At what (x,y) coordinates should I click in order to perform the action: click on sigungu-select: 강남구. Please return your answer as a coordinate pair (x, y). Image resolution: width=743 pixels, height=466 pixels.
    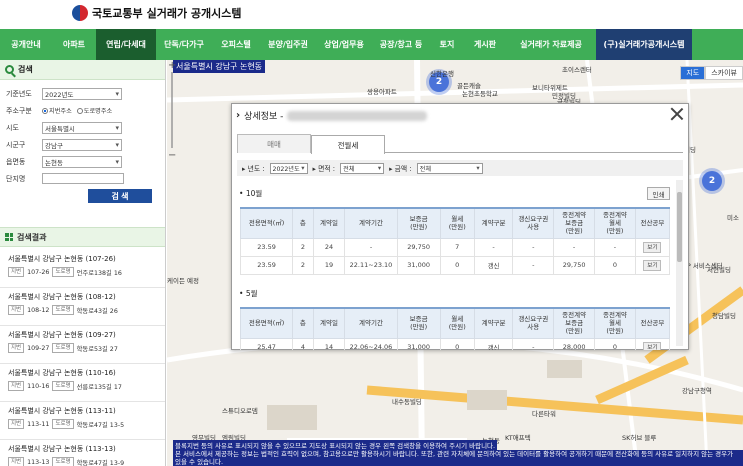
    Looking at the image, I should click on (82, 144).